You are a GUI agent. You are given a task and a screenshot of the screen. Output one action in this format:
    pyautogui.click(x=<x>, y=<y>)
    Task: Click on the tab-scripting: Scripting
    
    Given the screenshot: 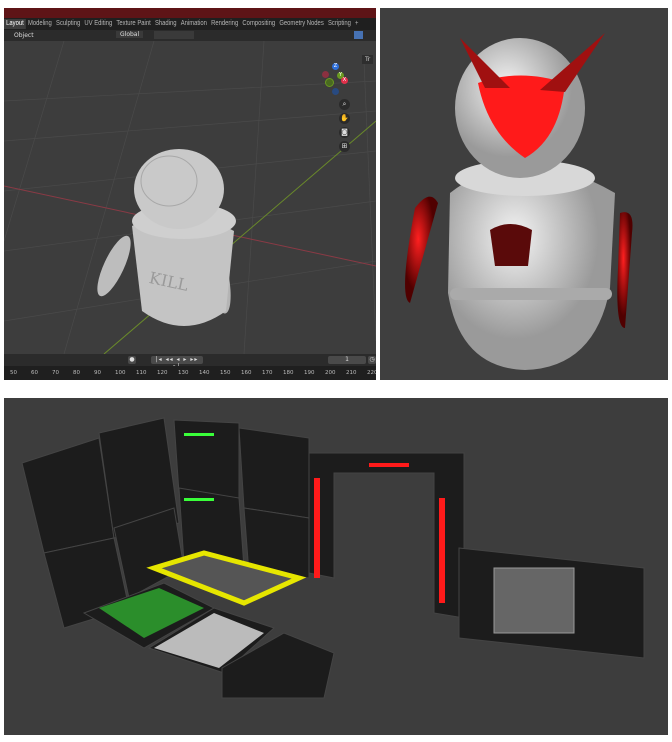 What is the action you would take?
    pyautogui.click(x=339, y=24)
    